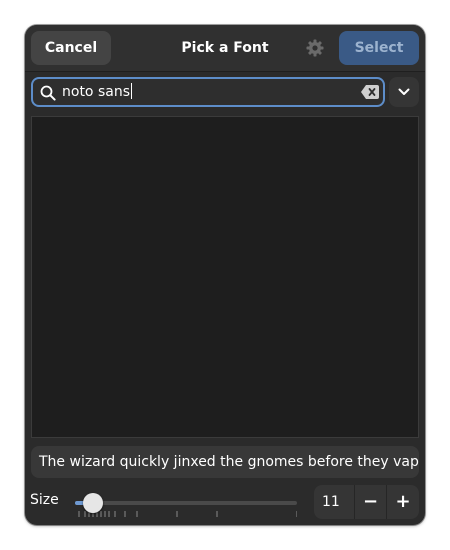  Describe the element at coordinates (71, 48) in the screenshot. I see `cancel-button: Cancel` at that location.